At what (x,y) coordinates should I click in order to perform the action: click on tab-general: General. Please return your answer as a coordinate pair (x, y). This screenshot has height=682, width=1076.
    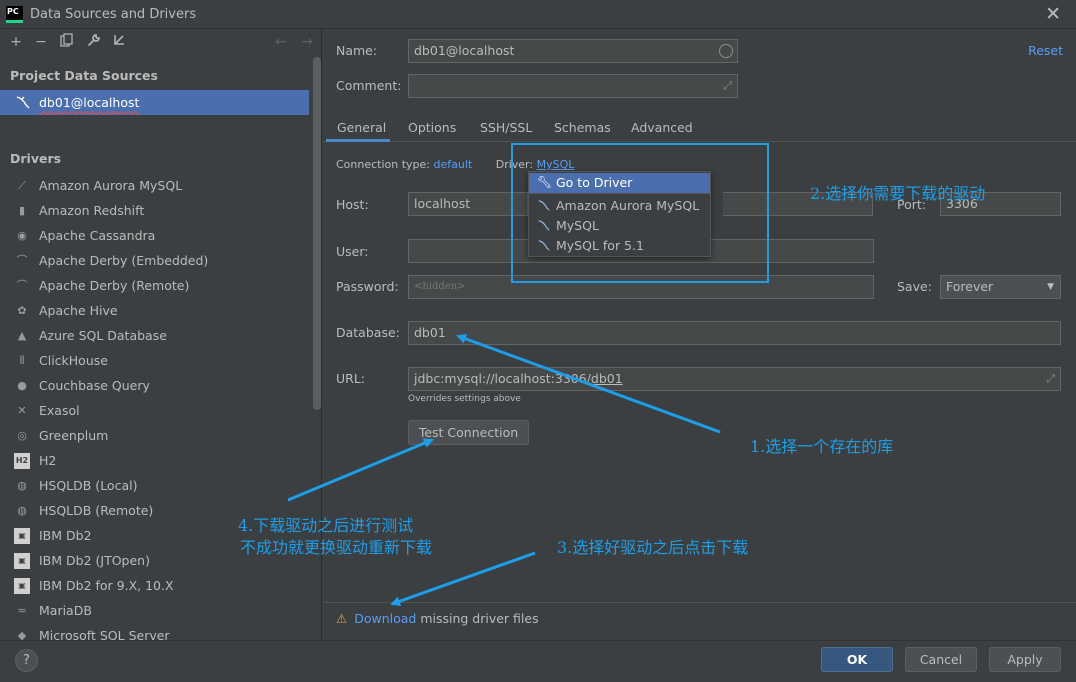
    Looking at the image, I should click on (361, 127).